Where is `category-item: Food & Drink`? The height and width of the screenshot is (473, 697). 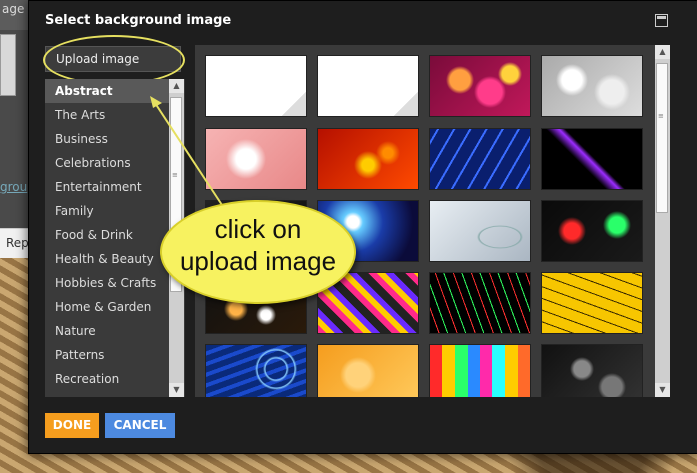
category-item: Food & Drink is located at coordinates (107, 235).